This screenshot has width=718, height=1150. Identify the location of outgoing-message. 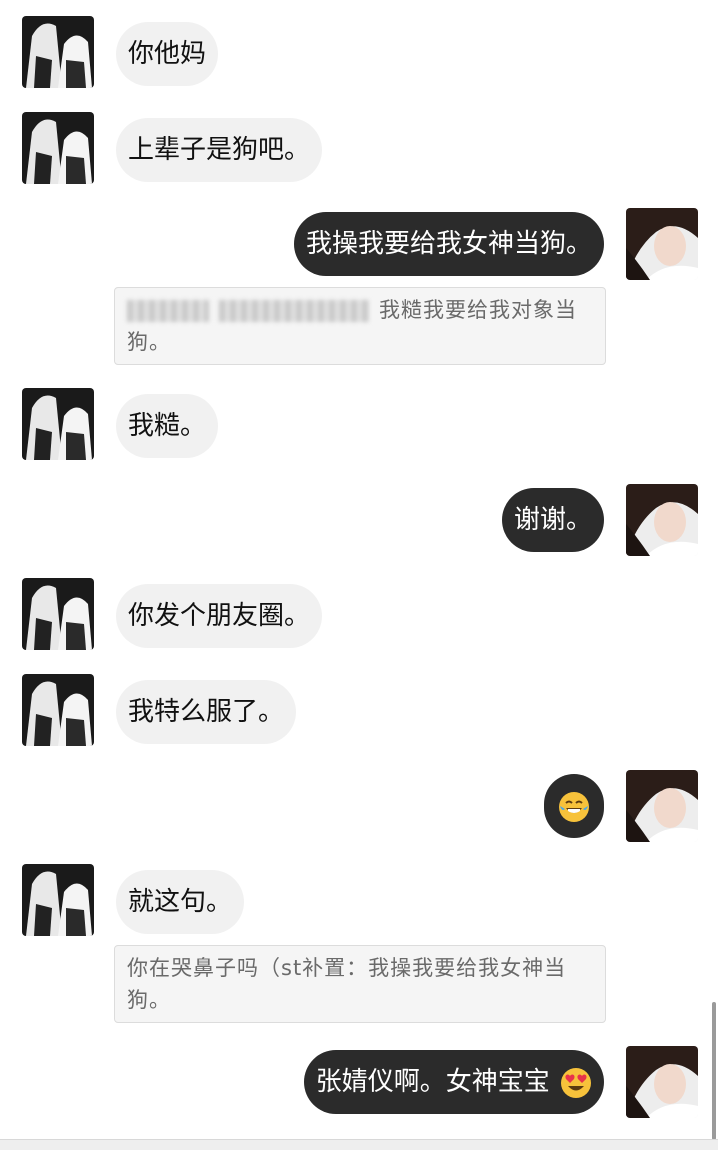
(574, 806).